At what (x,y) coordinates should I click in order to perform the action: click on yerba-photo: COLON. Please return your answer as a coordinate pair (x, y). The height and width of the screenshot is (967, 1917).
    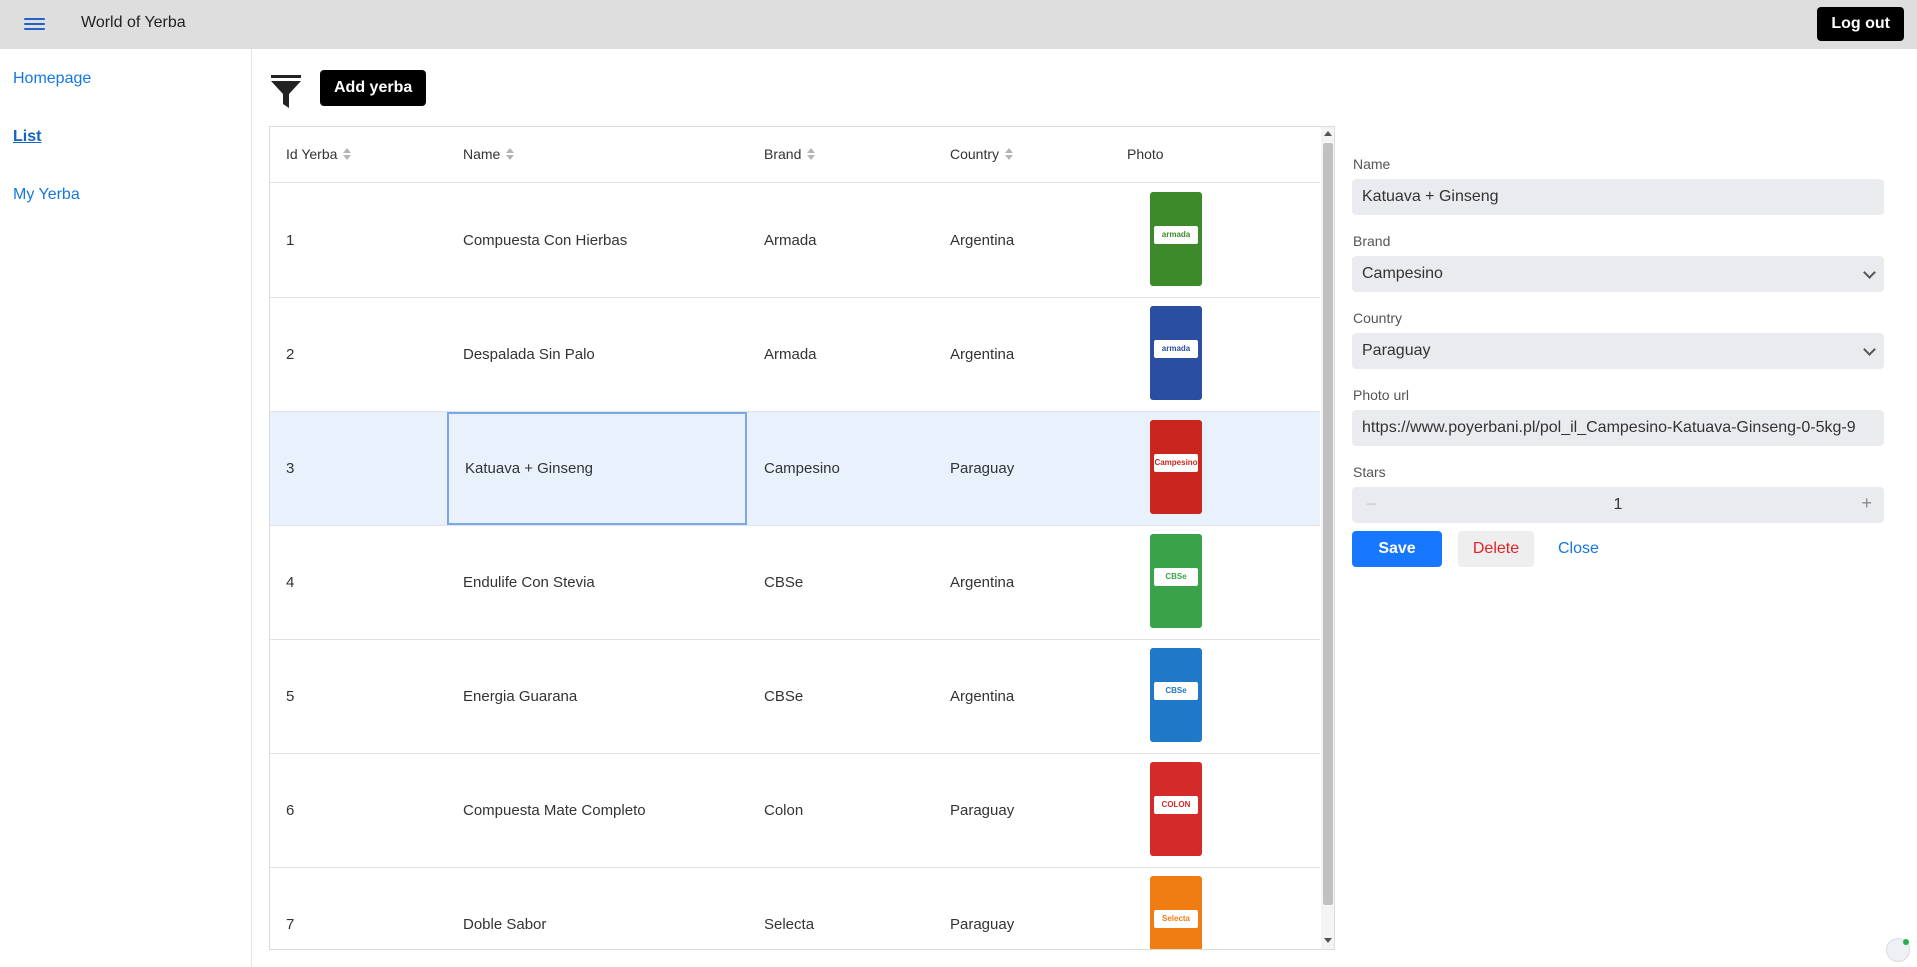
    Looking at the image, I should click on (1176, 809).